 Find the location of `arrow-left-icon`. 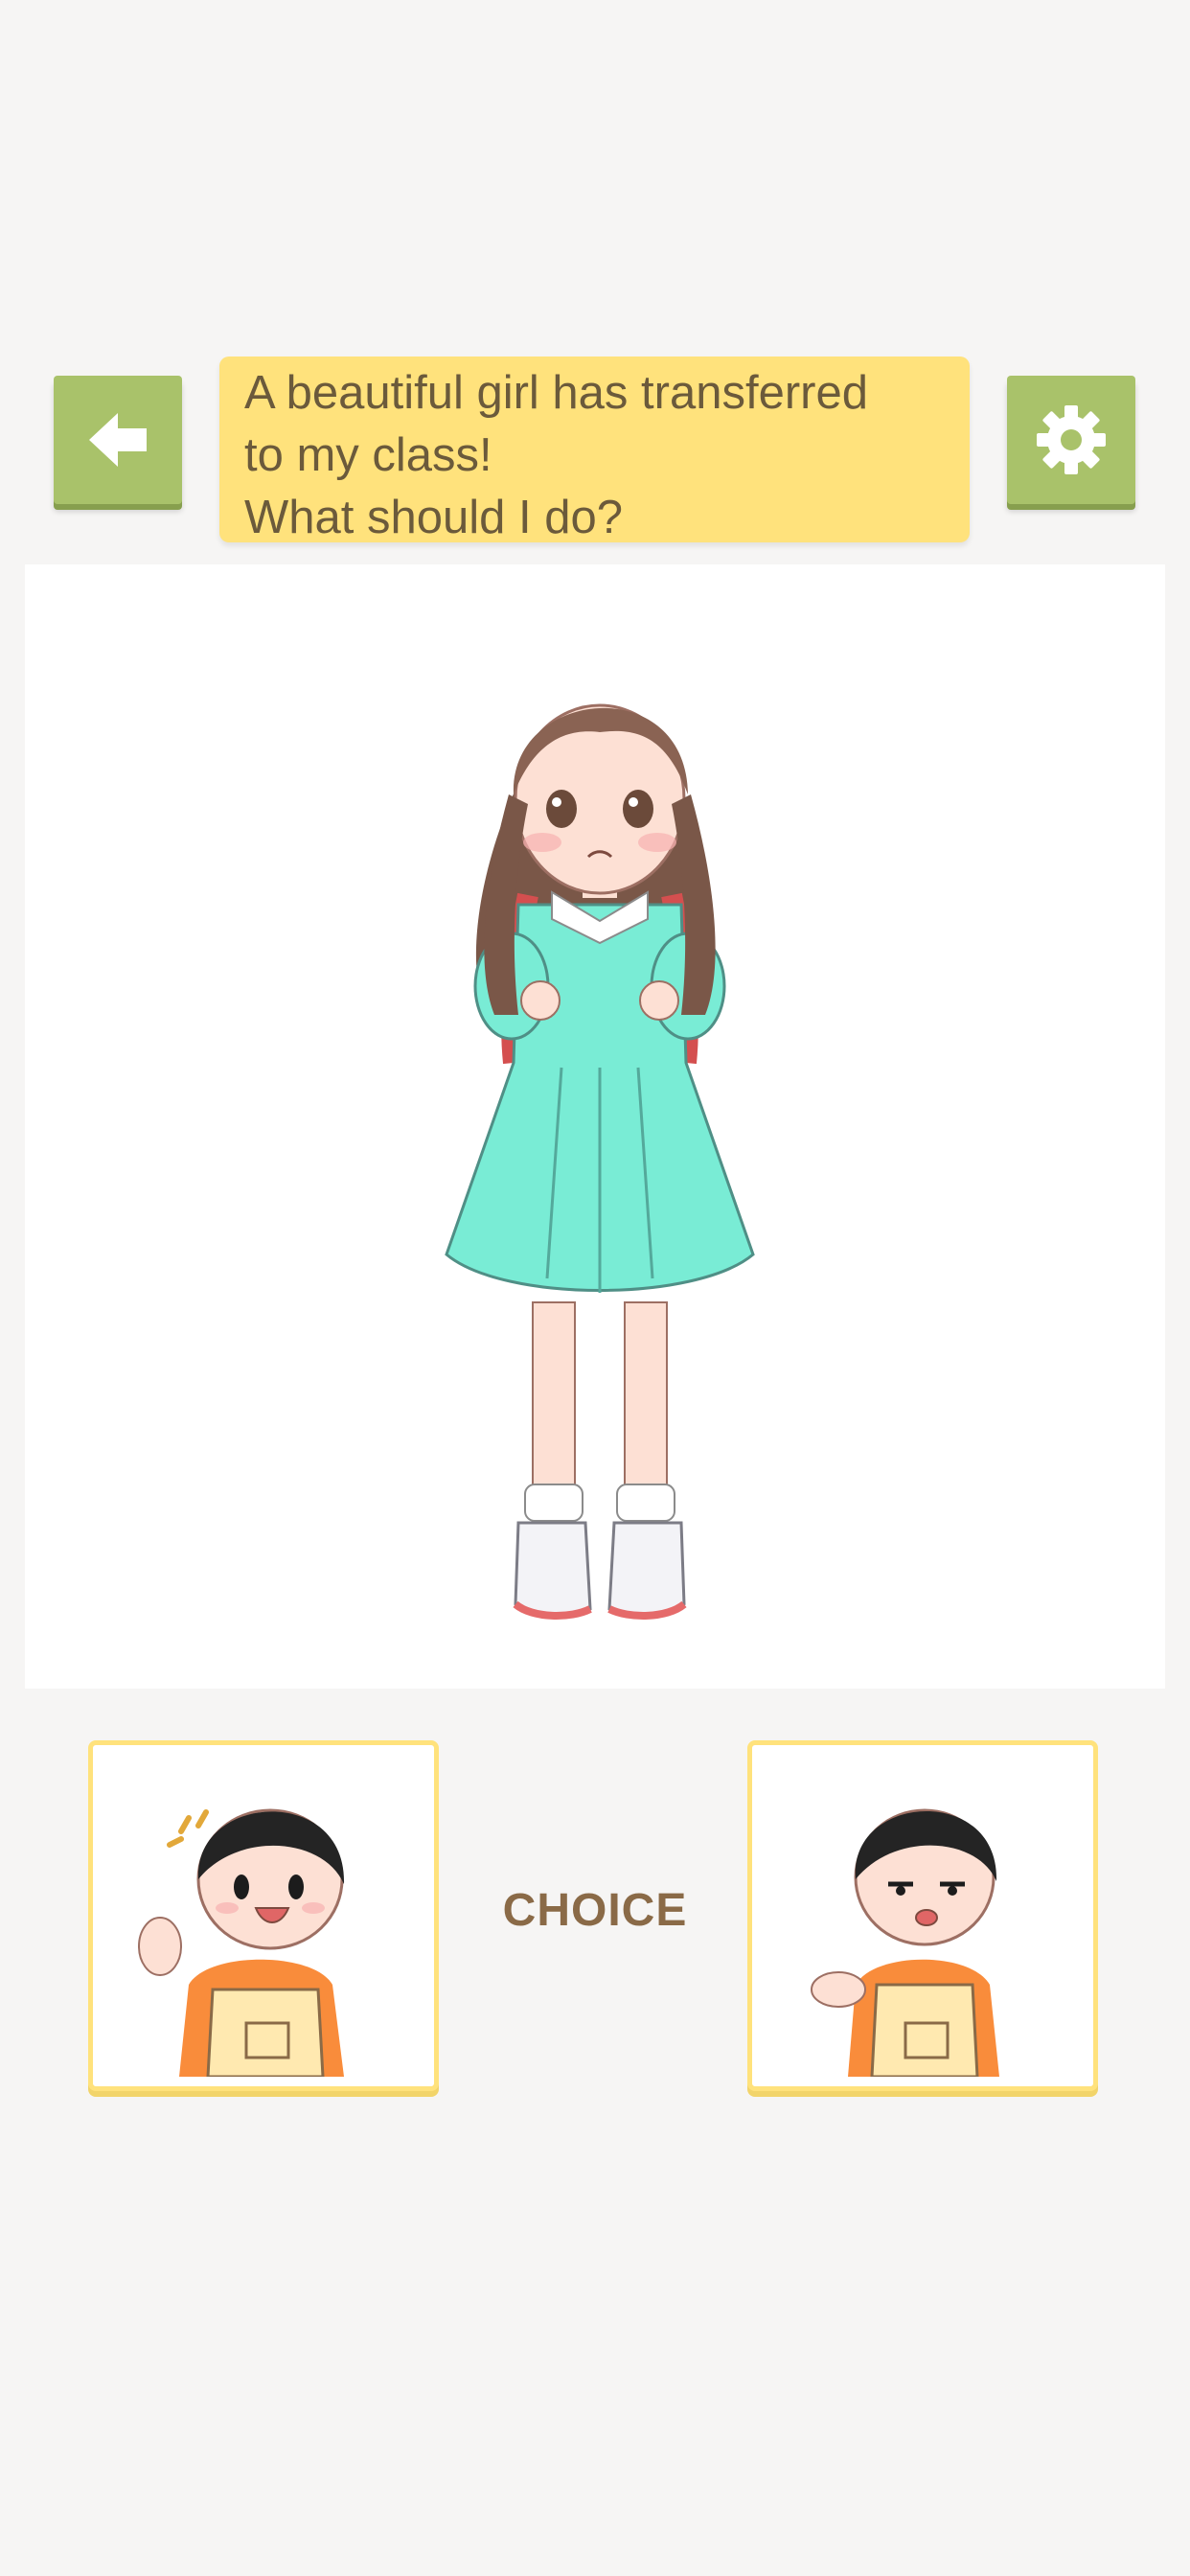

arrow-left-icon is located at coordinates (118, 440).